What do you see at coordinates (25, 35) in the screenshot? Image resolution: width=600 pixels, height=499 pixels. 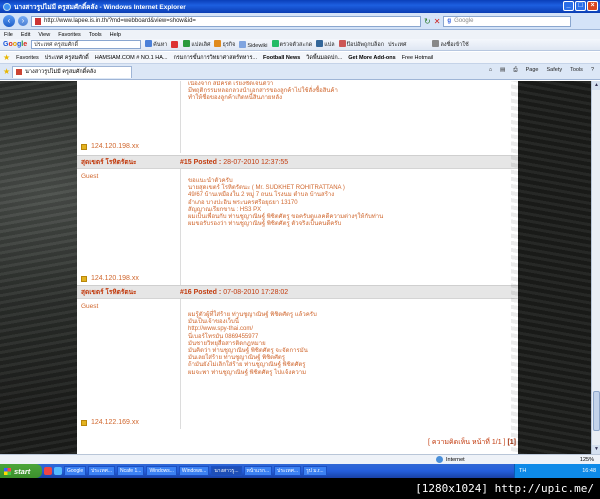 I see `menu-edit: Edit` at bounding box center [25, 35].